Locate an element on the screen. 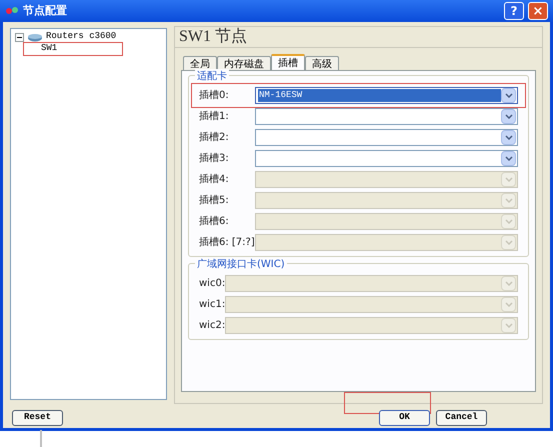 The image size is (553, 447). slot-label: 插槽1: is located at coordinates (214, 117).